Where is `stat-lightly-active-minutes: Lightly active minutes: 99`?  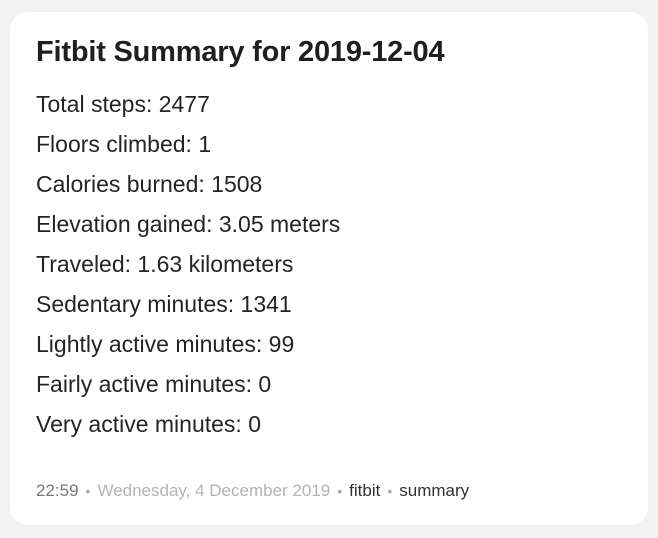
stat-lightly-active-minutes: Lightly active minutes: 99 is located at coordinates (165, 344).